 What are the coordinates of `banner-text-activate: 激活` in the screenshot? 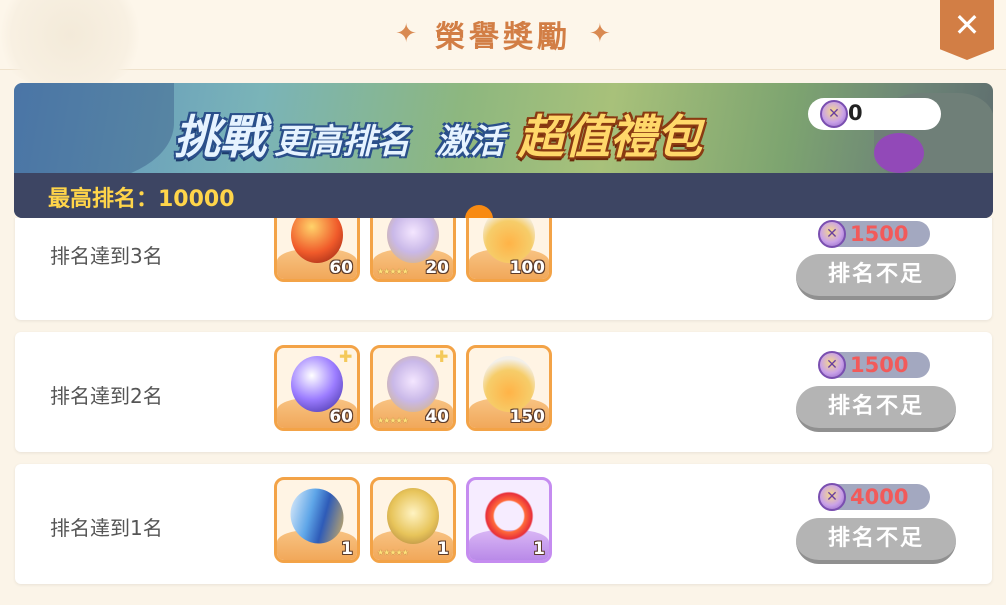 It's located at (470, 142).